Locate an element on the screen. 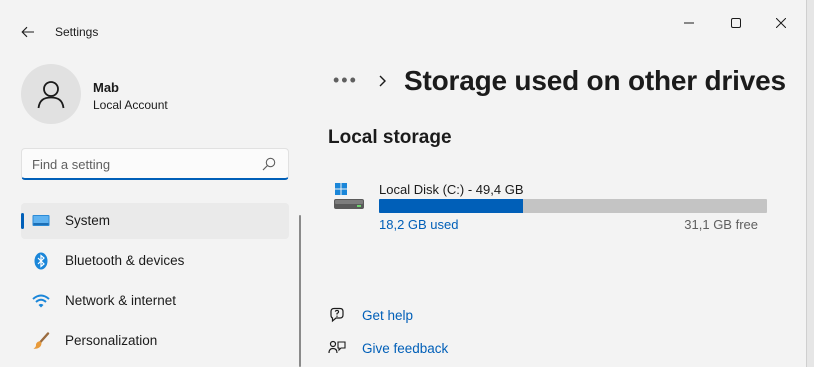 The width and height of the screenshot is (814, 367). brush-icon is located at coordinates (41, 341).